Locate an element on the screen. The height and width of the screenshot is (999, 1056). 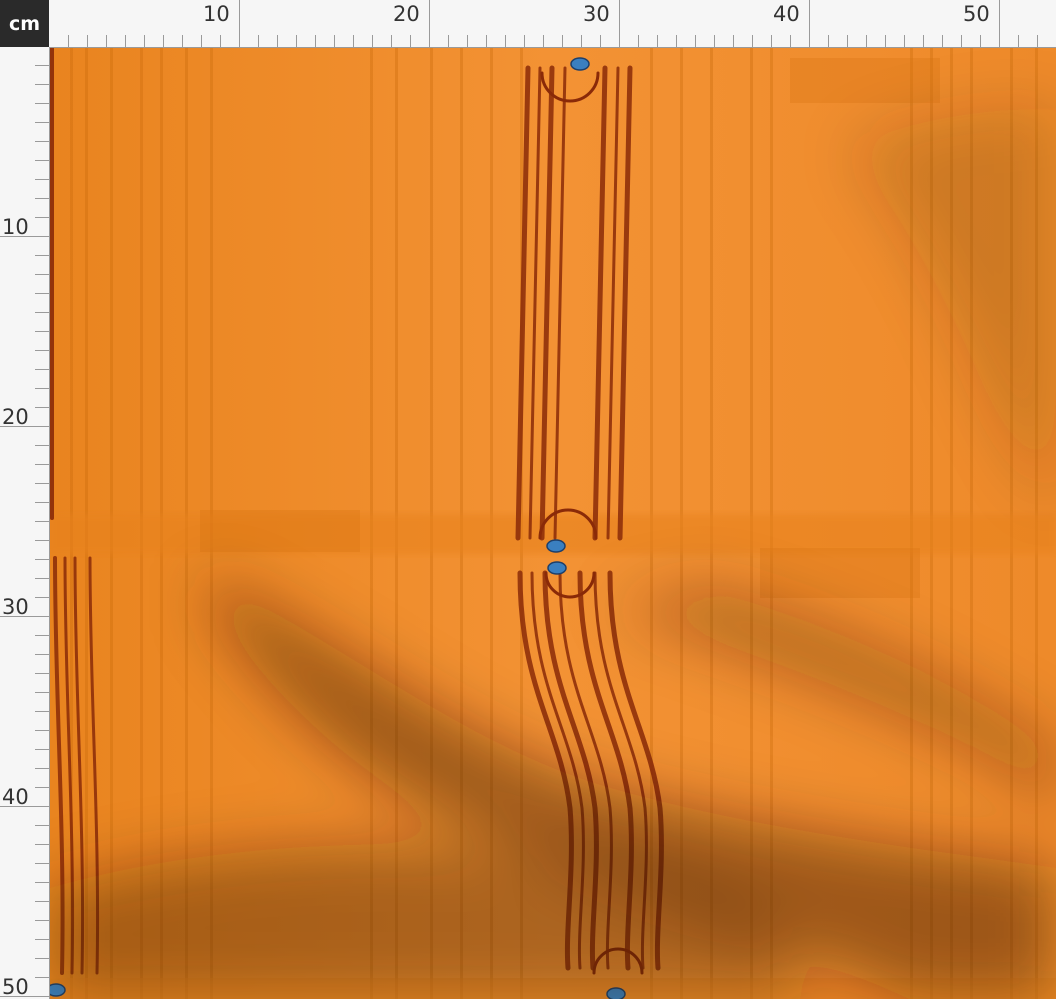
unit-label: cm is located at coordinates (24, 23).